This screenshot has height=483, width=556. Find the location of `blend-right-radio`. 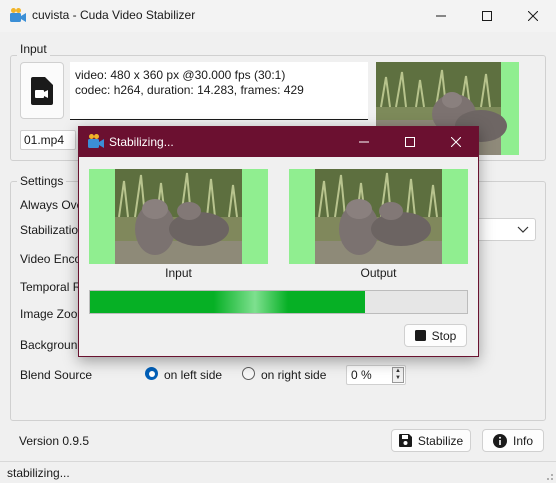

blend-right-radio is located at coordinates (248, 373).